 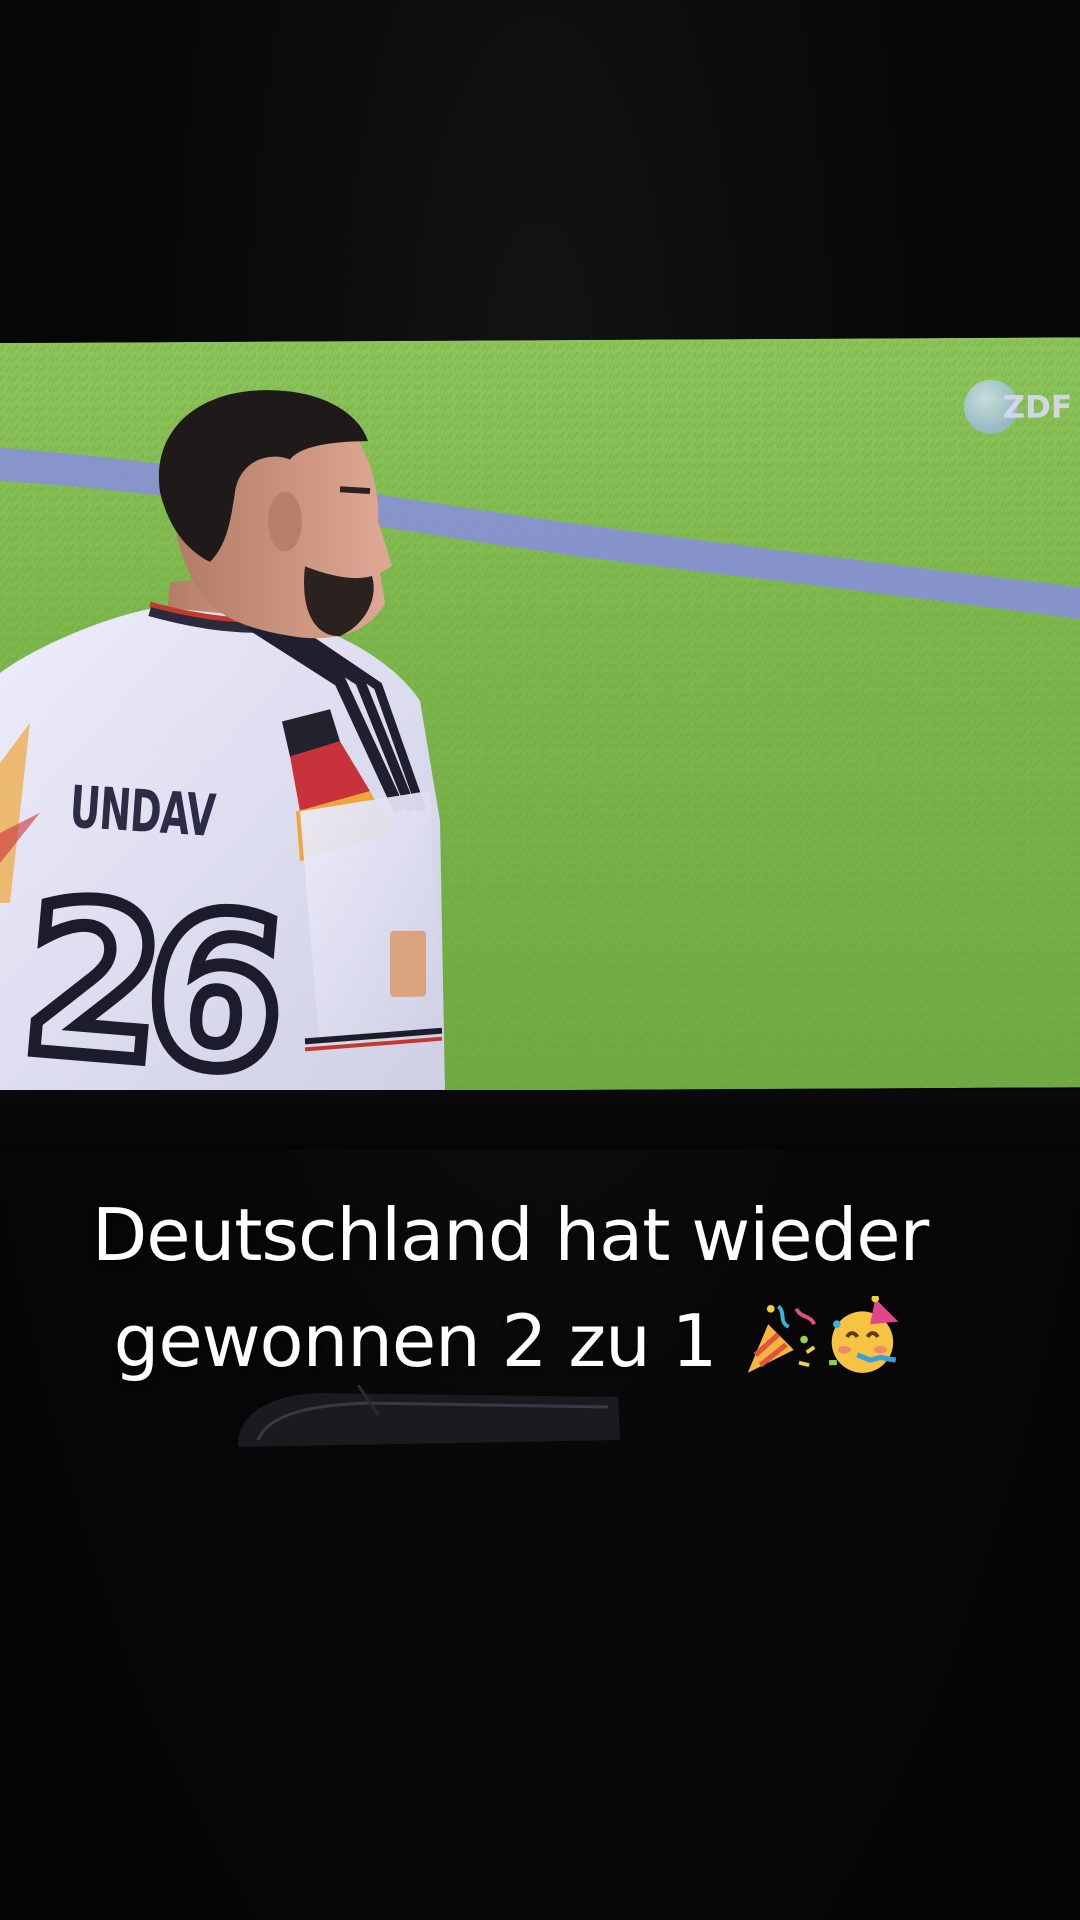 I want to click on soundbar-silhouette, so click(x=429, y=1416).